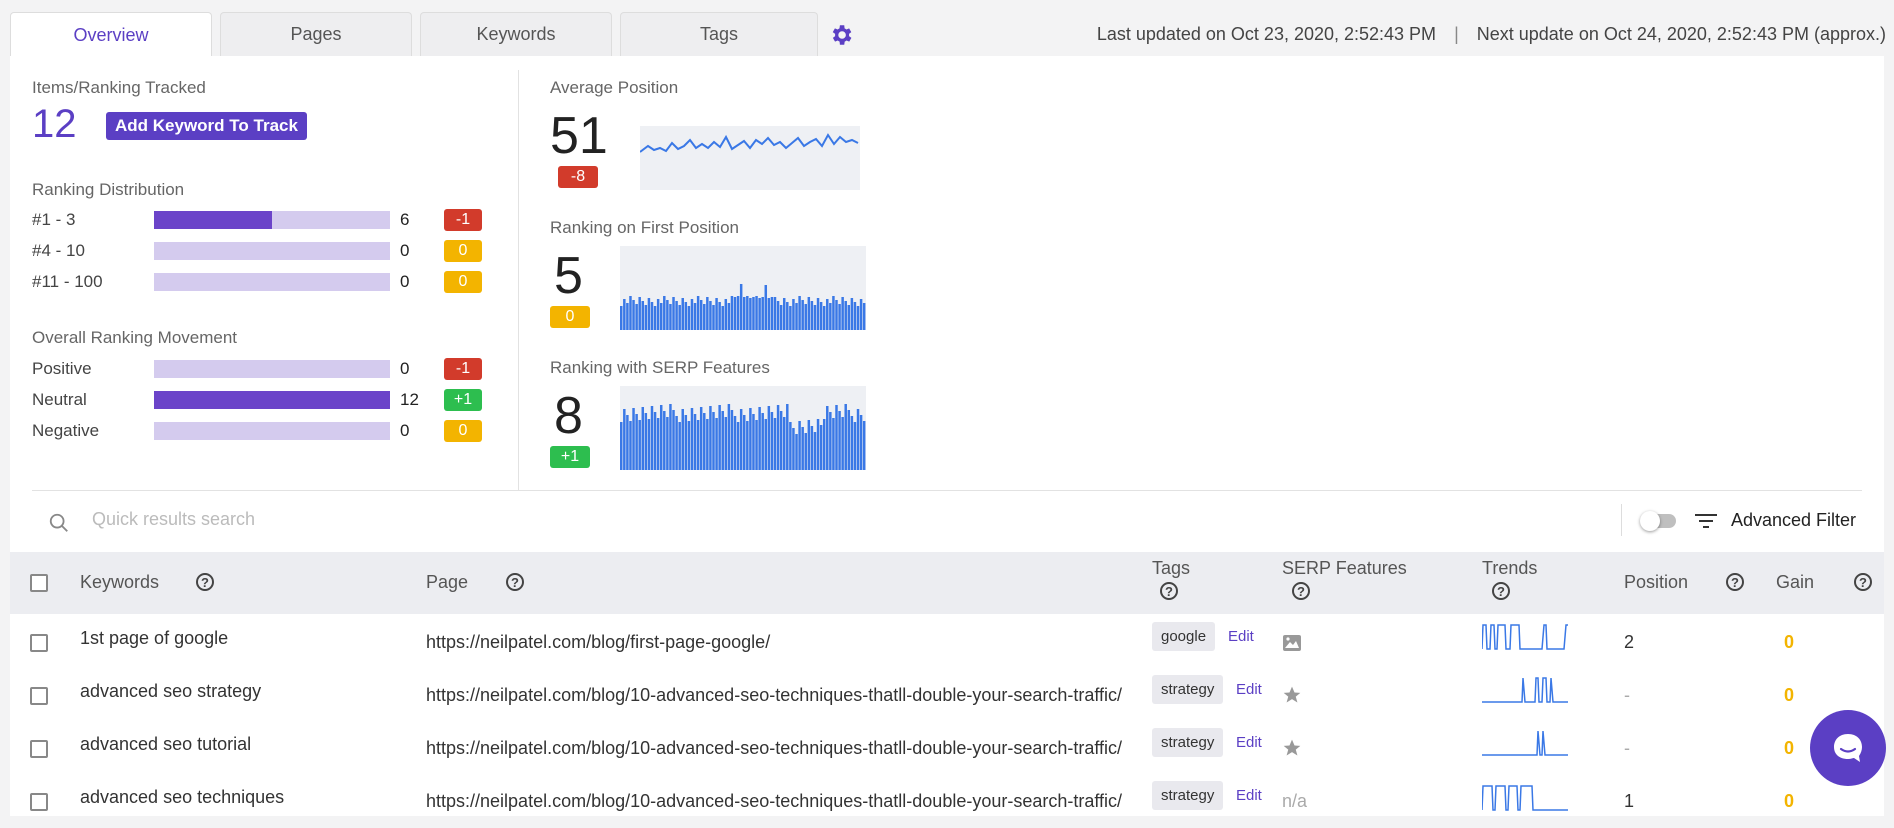 Image resolution: width=1894 pixels, height=828 pixels. I want to click on chat-launcher-button, so click(1848, 748).